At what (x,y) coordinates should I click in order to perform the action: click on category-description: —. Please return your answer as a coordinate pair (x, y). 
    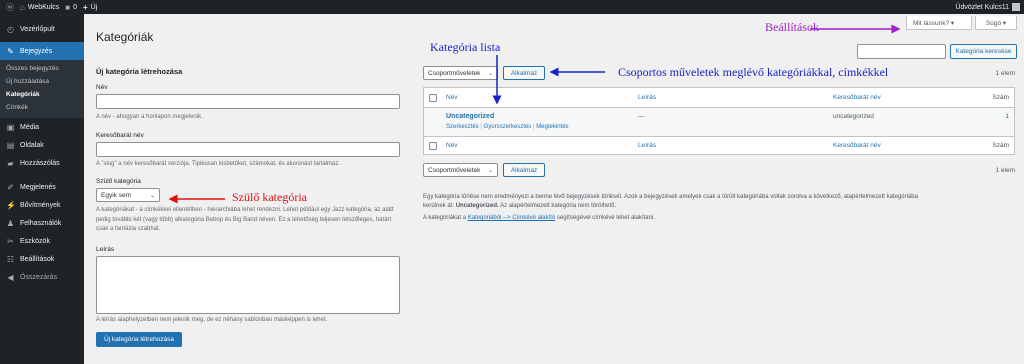
    Looking at the image, I should click on (641, 116).